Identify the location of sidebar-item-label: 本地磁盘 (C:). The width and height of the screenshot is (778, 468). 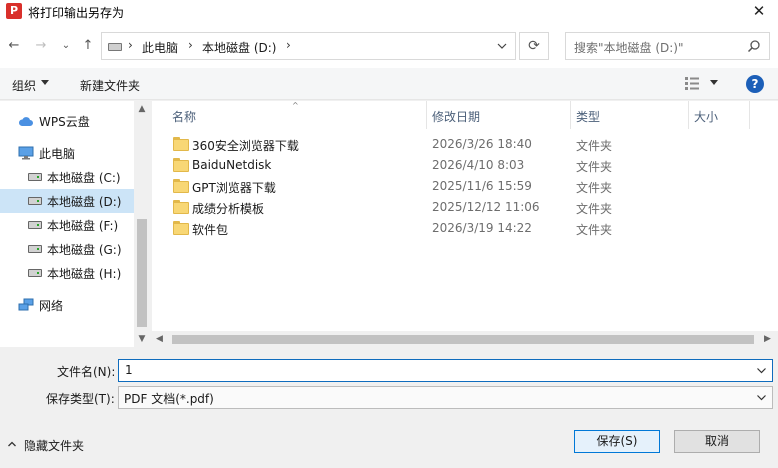
(84, 178).